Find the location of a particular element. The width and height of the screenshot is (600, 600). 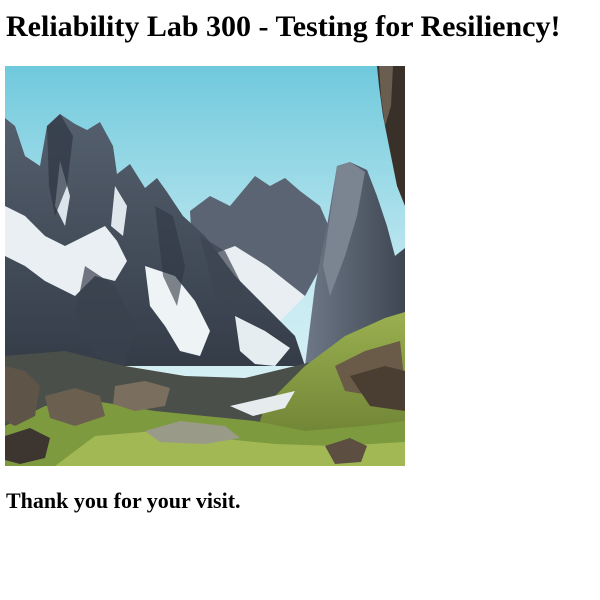

thank-you-message: Thank you for your visit. is located at coordinates (123, 500).